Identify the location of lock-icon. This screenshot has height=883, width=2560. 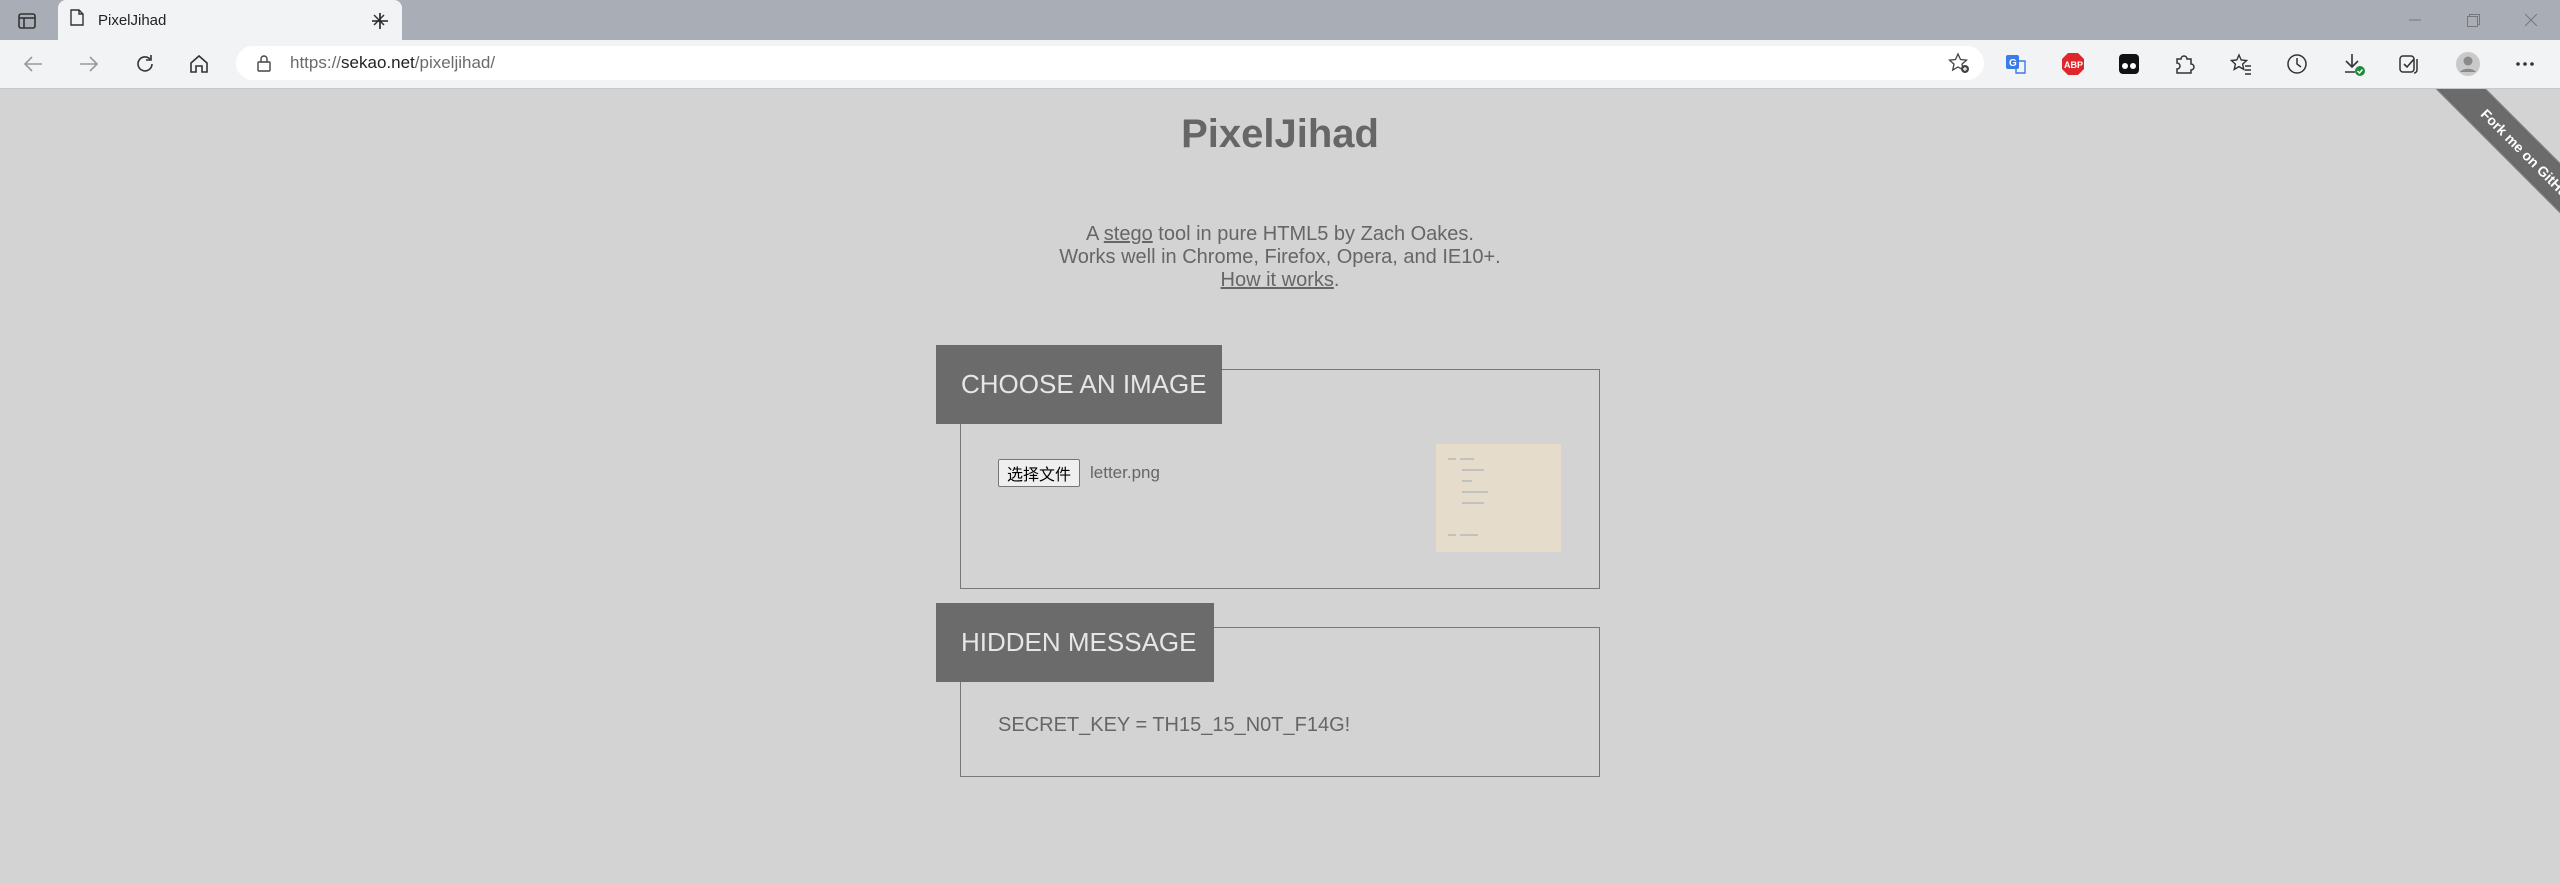
(264, 63).